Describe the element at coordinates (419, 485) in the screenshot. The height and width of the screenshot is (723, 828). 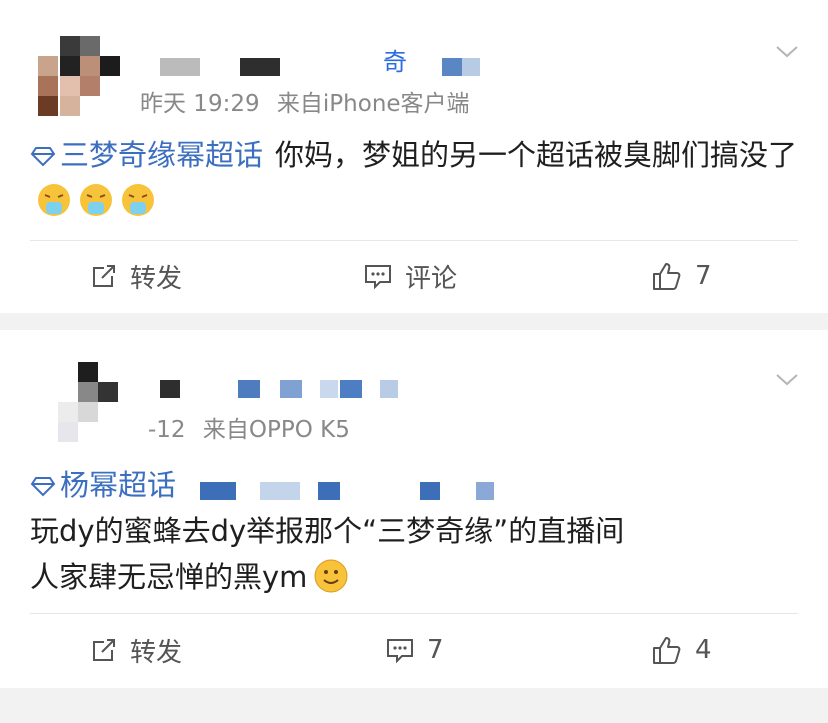
I see `post-body: 杨幂超话` at that location.